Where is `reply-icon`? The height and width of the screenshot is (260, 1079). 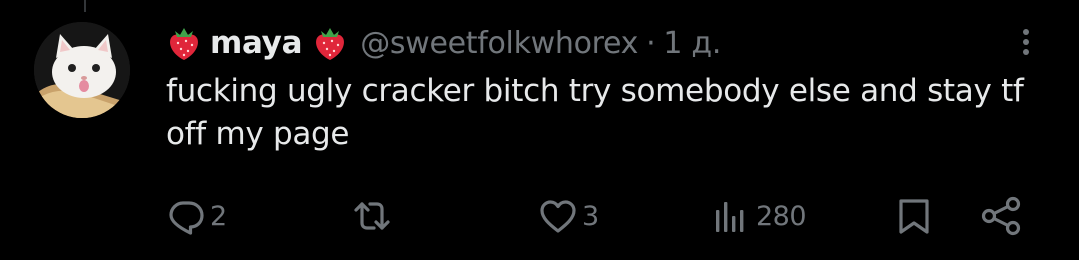
reply-icon is located at coordinates (186, 218).